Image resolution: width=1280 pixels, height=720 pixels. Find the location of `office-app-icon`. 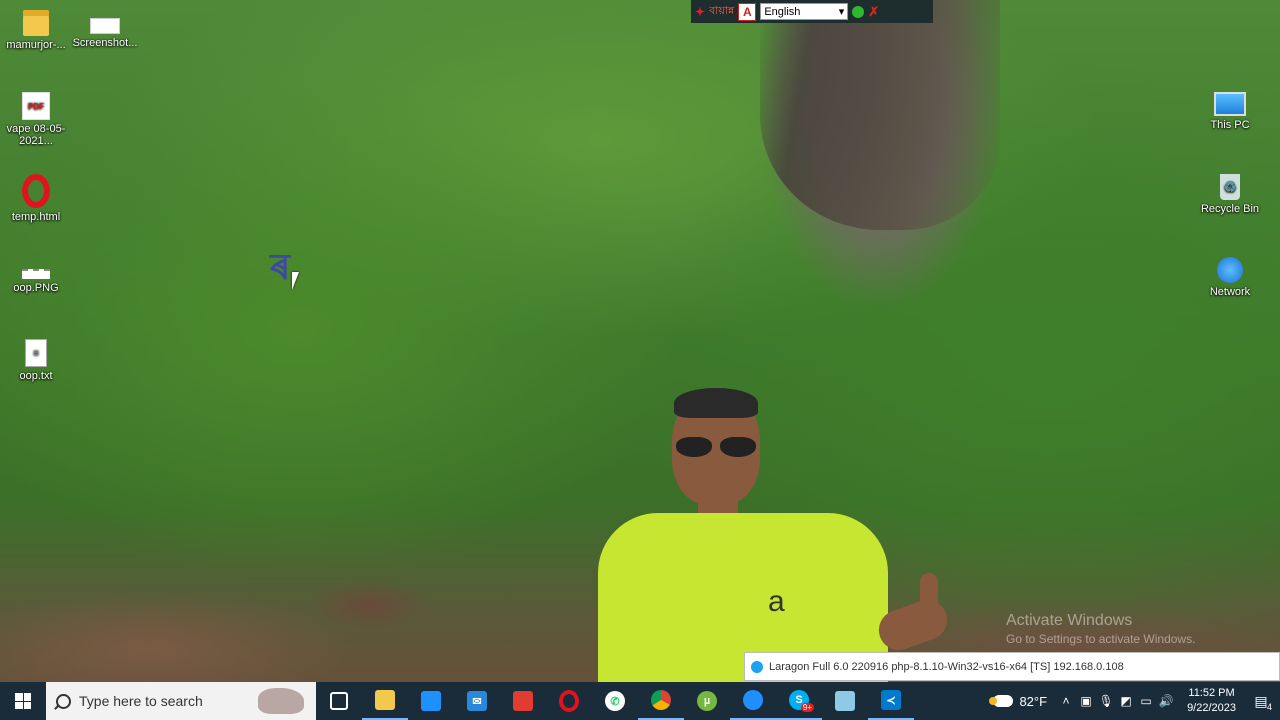

office-app-icon is located at coordinates (523, 701).